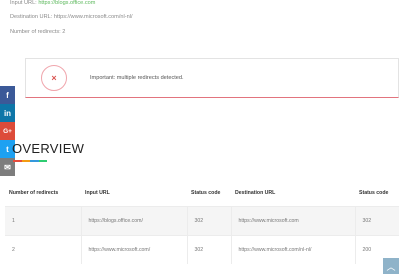  I want to click on header-destination-url: Destination URL, so click(293, 193).